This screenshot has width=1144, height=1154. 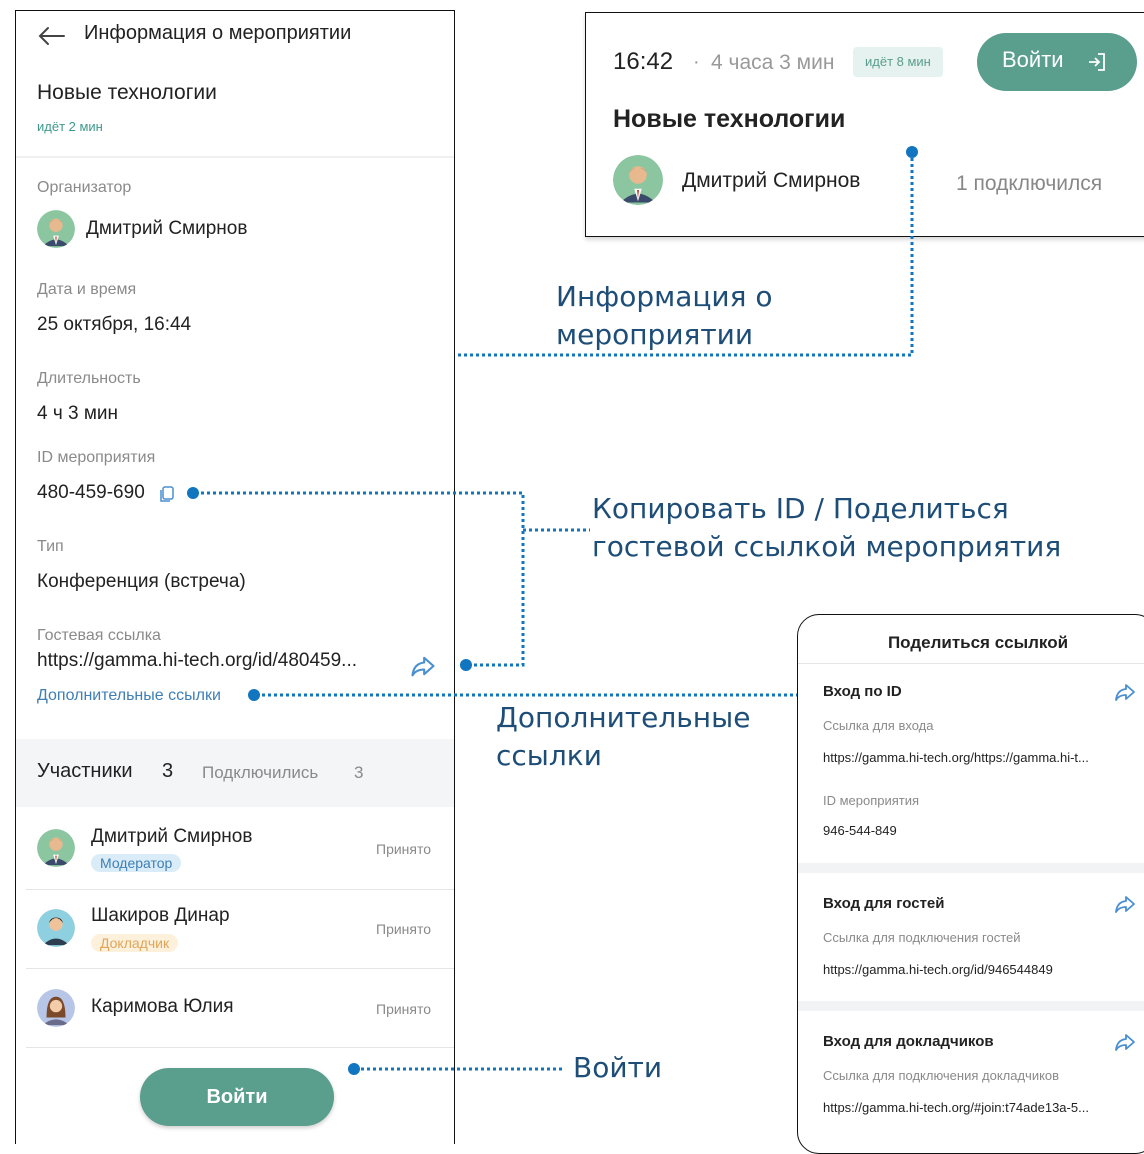 What do you see at coordinates (549, 755) in the screenshot?
I see `annotation-line: ссылки` at bounding box center [549, 755].